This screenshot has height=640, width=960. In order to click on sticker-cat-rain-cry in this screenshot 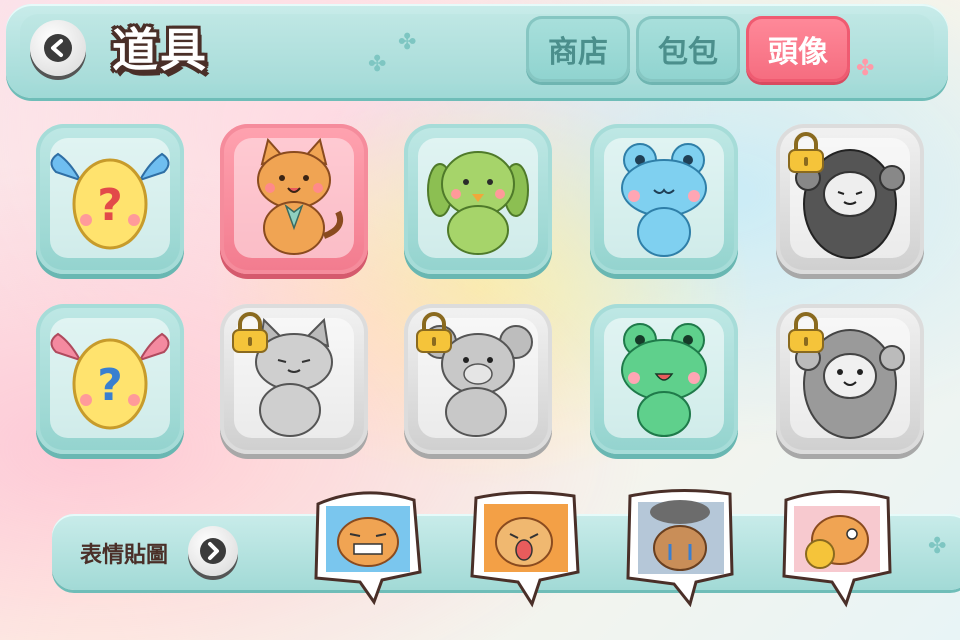, I will do `click(680, 546)`.